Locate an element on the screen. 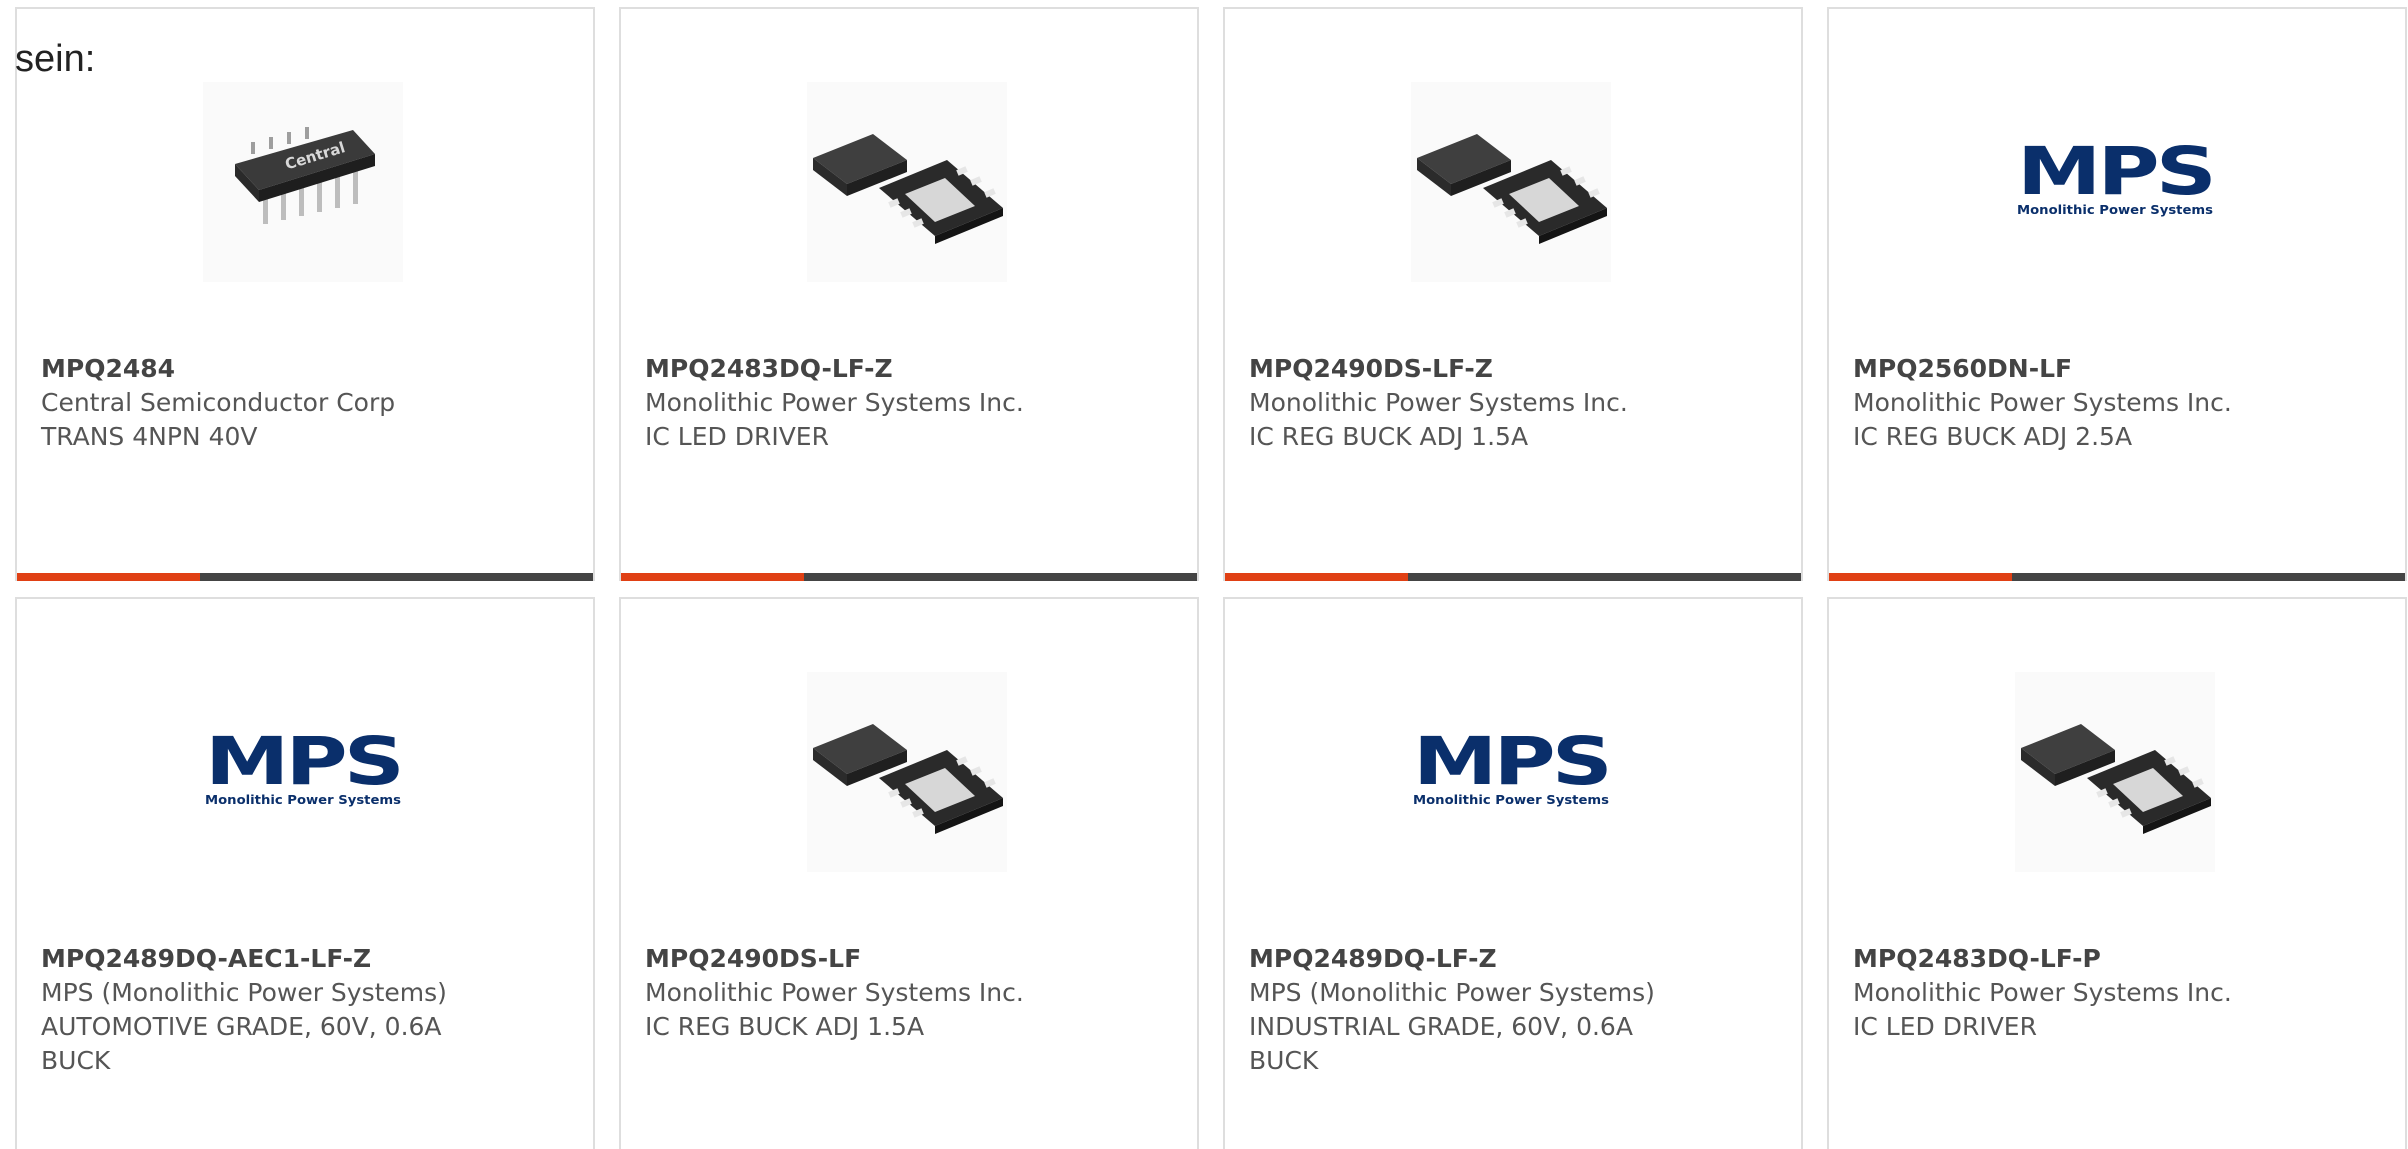  manufacturer-name: Central Semiconductor Corp is located at coordinates (218, 402).